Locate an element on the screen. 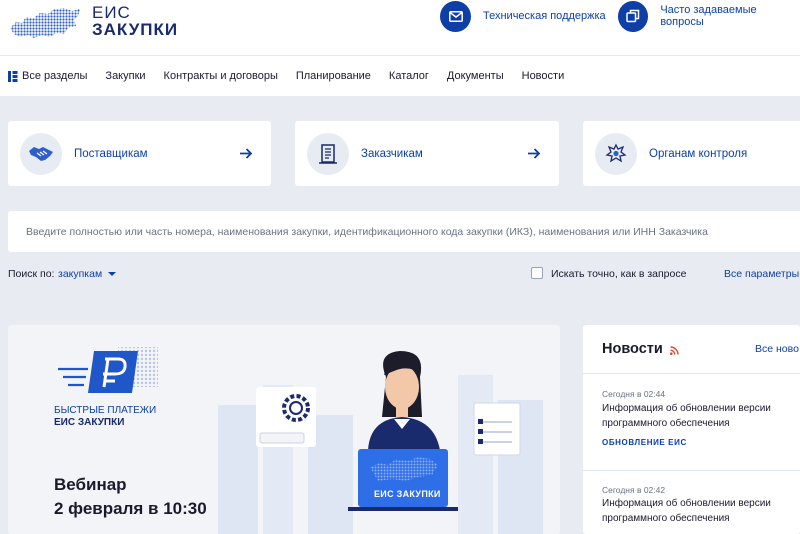  logo: ЕИС ЗАКУПКИ is located at coordinates (98, 25).